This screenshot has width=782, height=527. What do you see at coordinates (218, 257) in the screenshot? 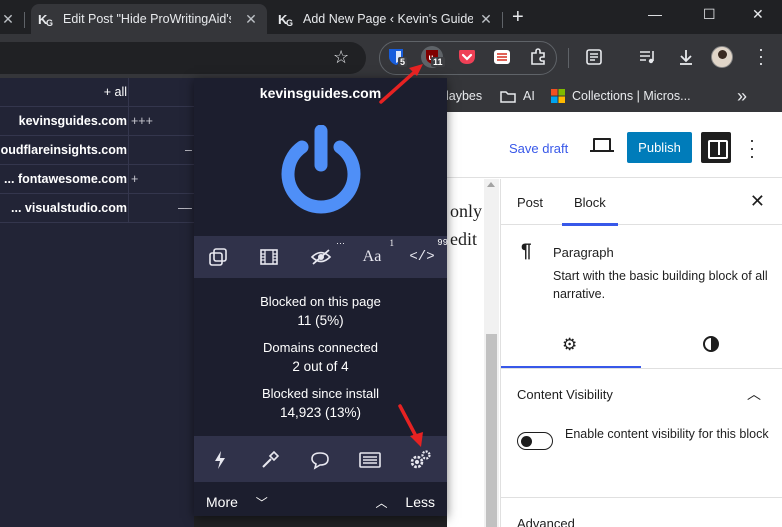
I see `element-zapper-icon` at bounding box center [218, 257].